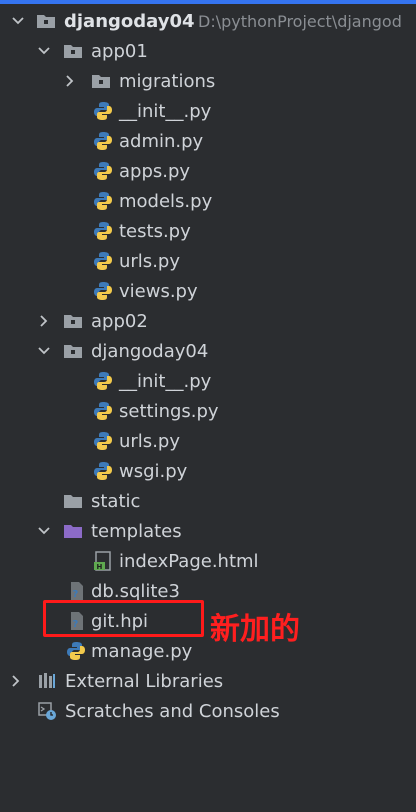 The width and height of the screenshot is (416, 812). I want to click on tree-node-label: settings.py, so click(169, 411).